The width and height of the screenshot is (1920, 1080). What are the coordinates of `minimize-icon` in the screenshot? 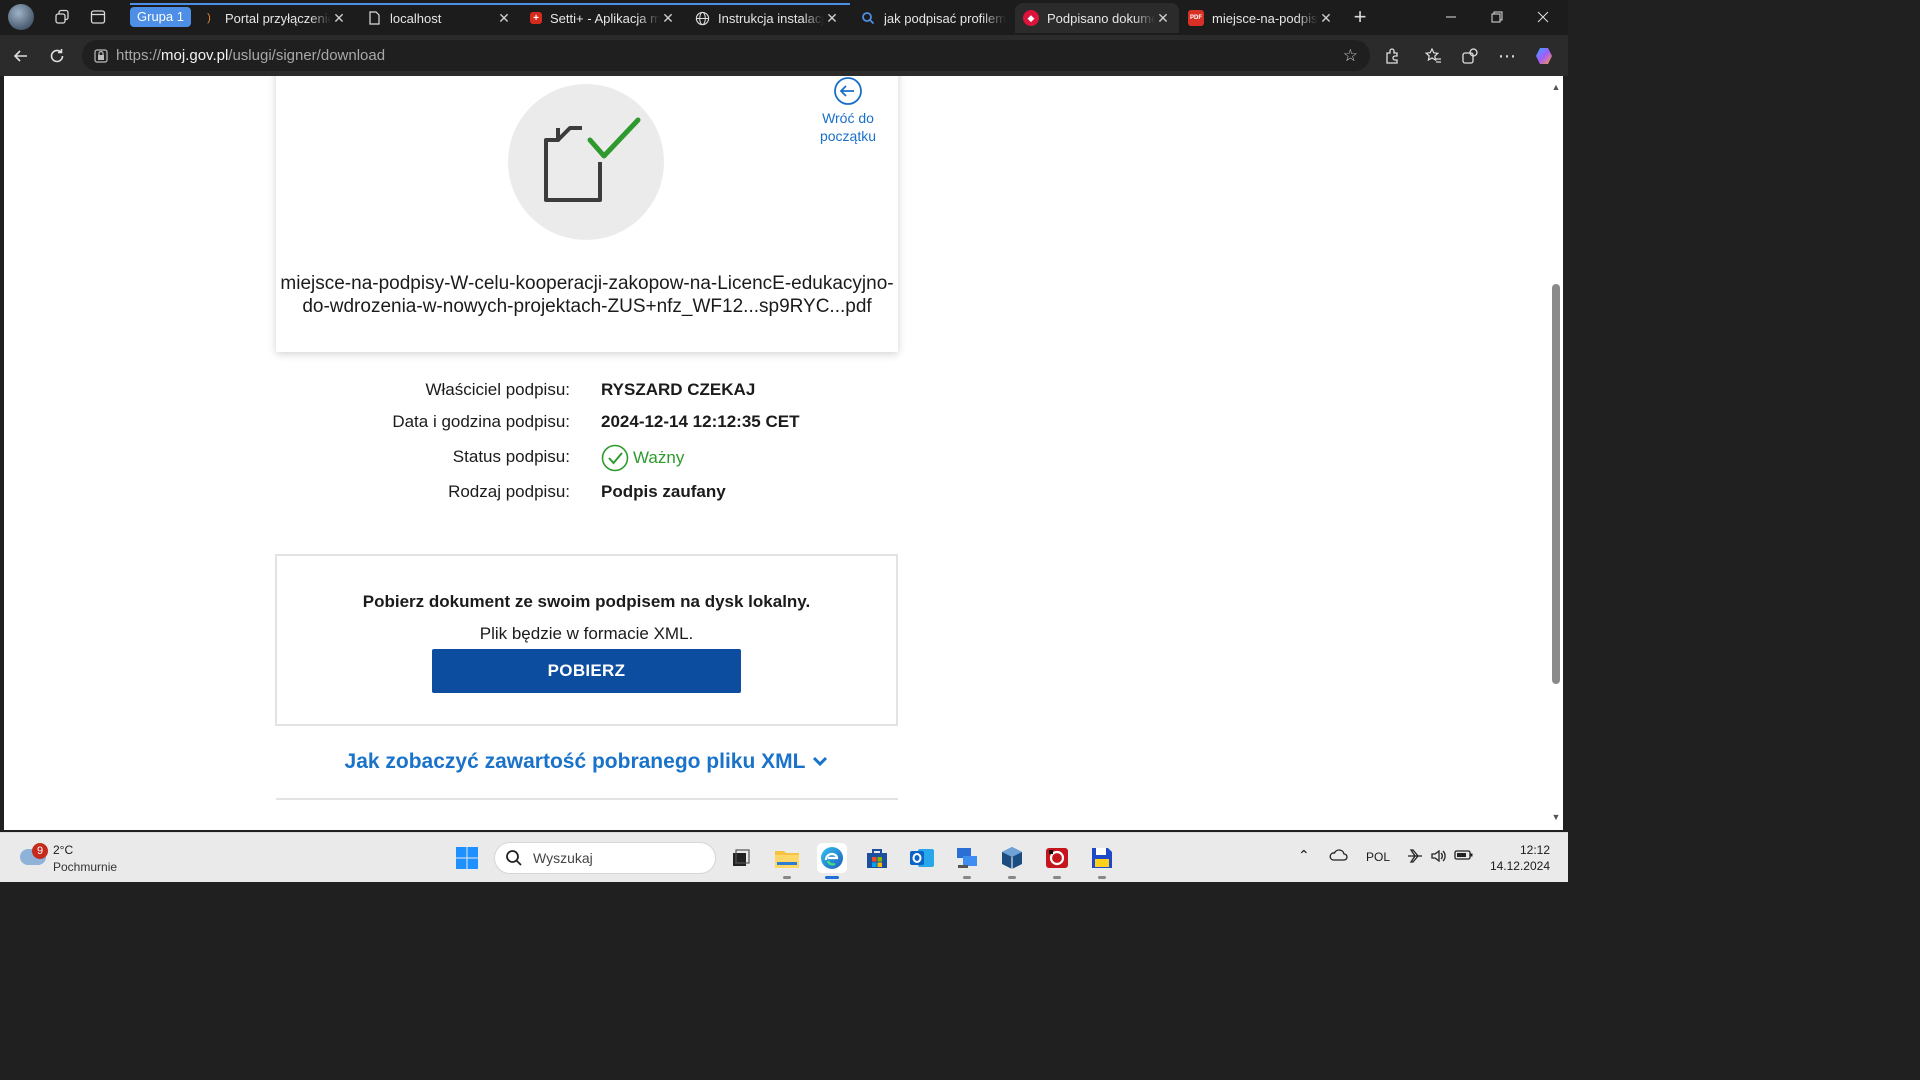 It's located at (1451, 17).